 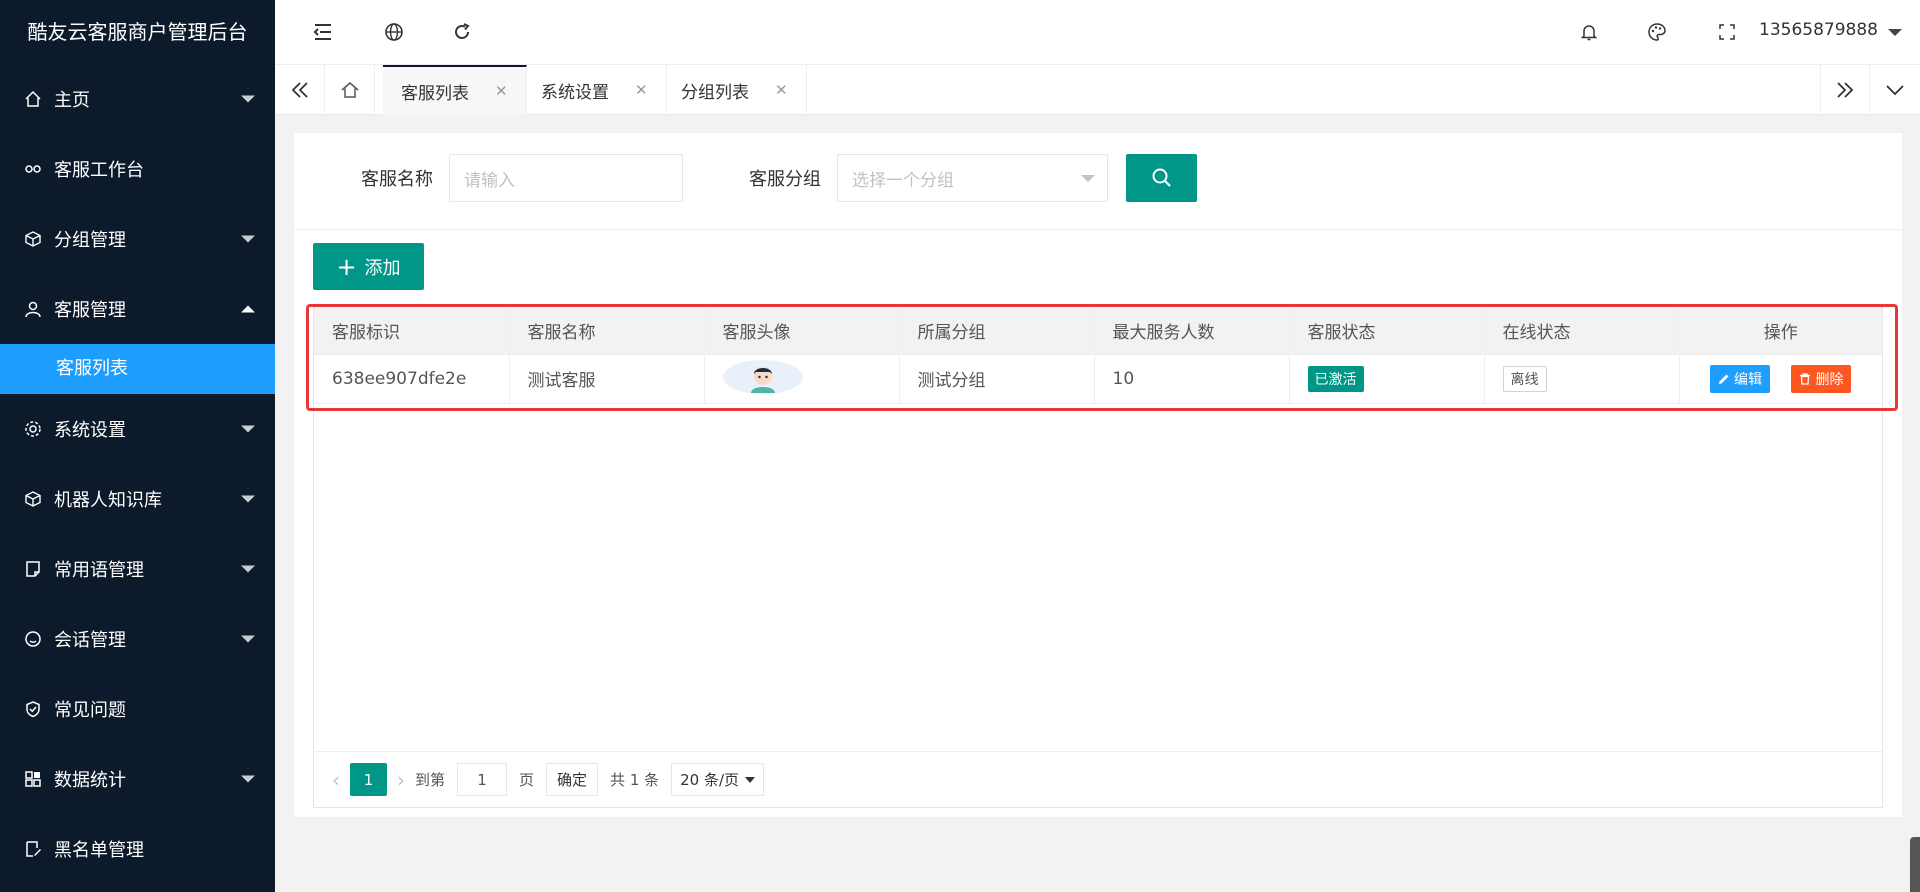 I want to click on user-icon, so click(x=33, y=309).